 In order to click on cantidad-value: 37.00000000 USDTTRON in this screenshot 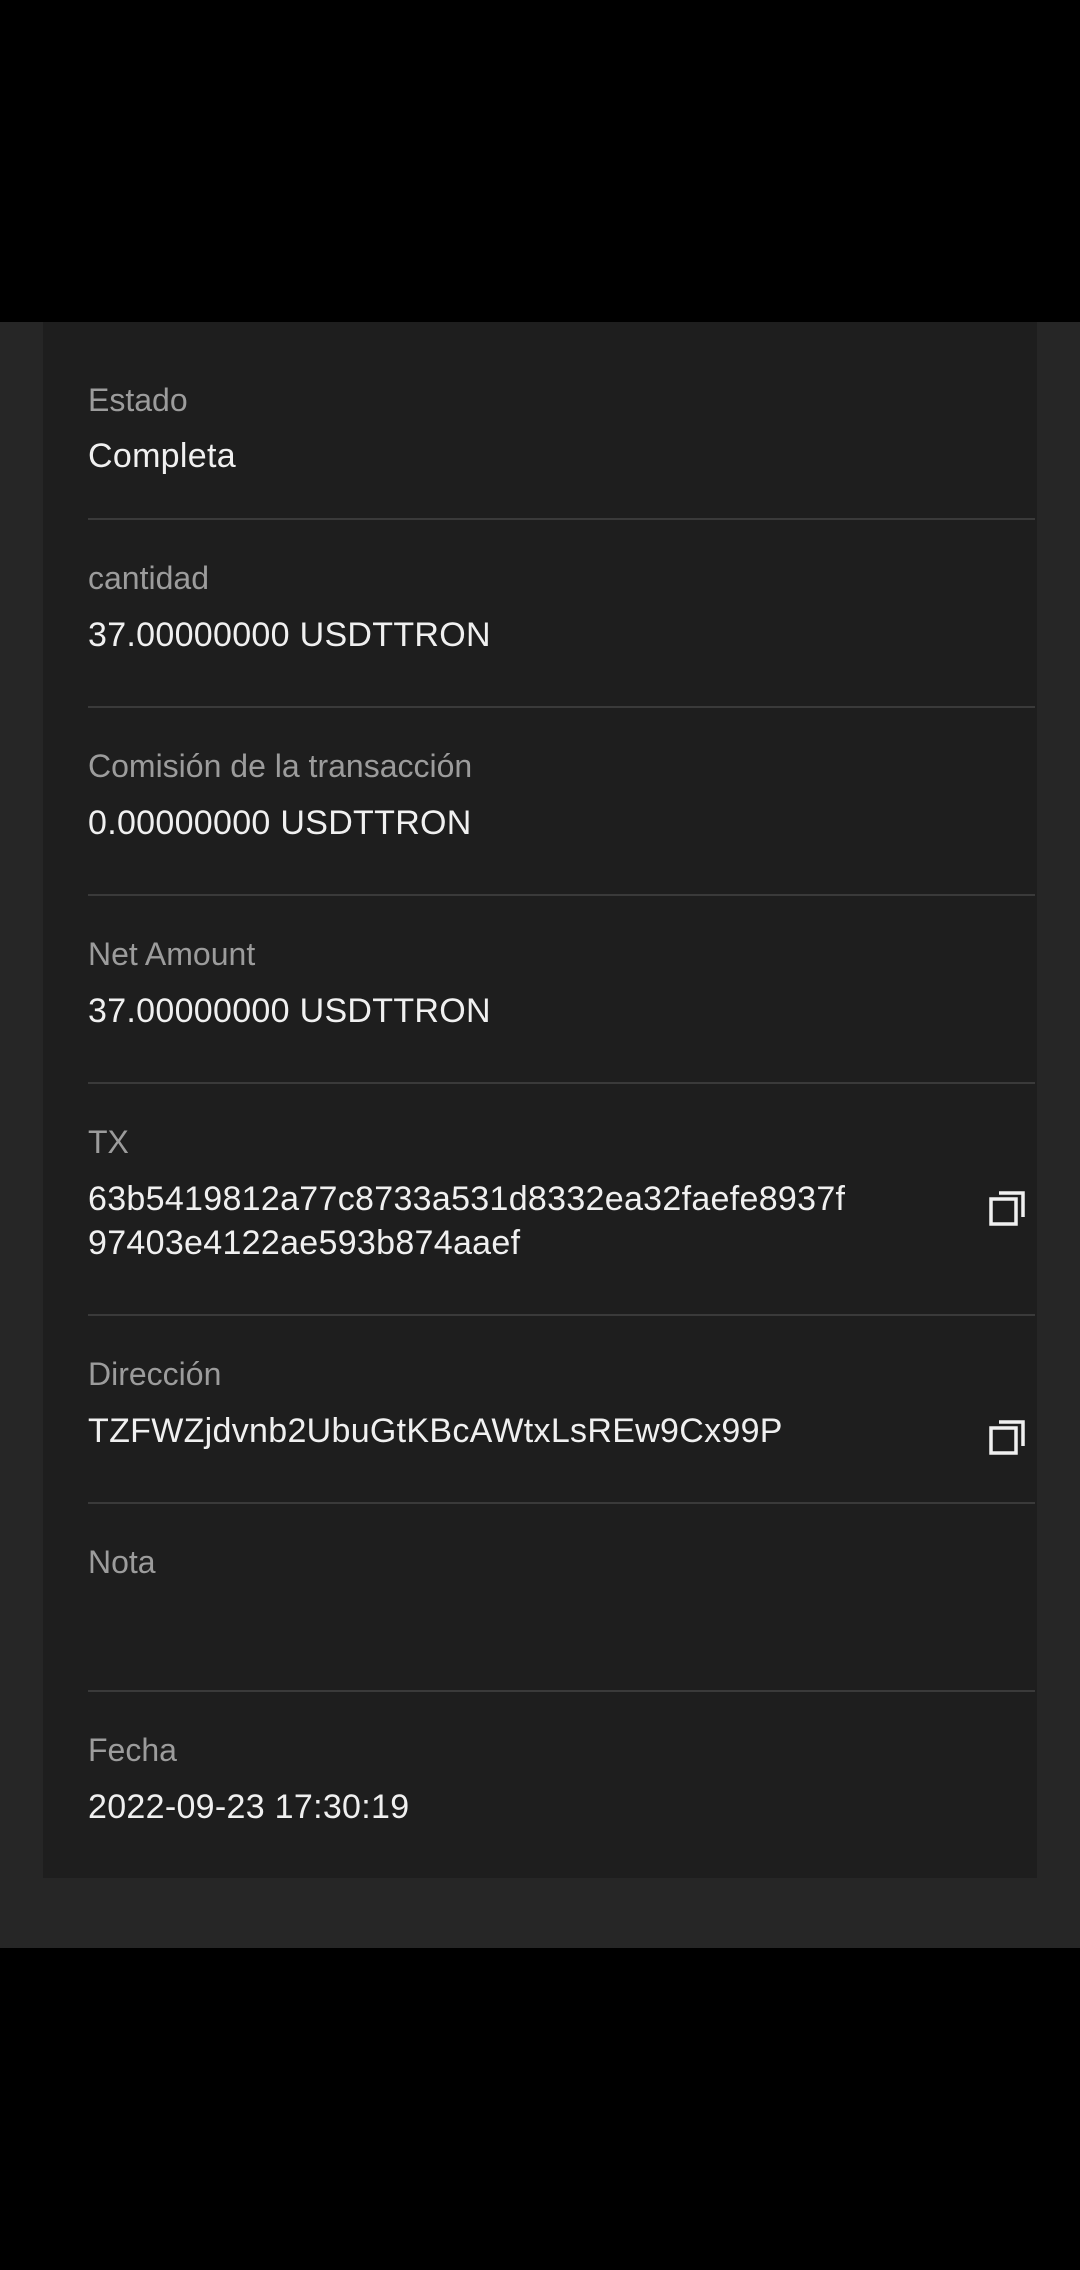, I will do `click(289, 635)`.